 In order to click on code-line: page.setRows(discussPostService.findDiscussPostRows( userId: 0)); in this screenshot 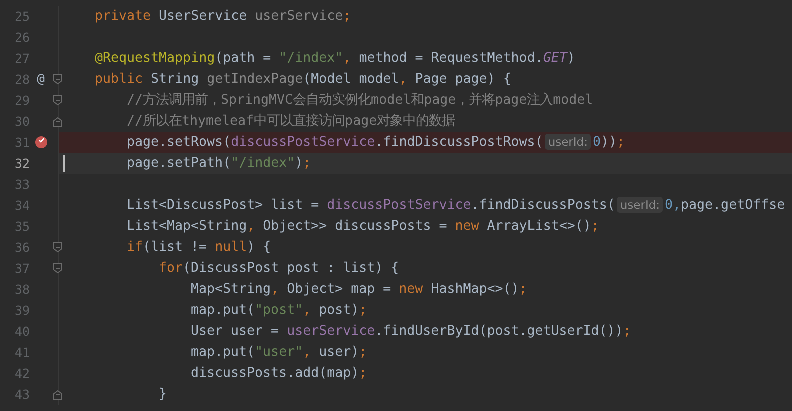, I will do `click(376, 142)`.